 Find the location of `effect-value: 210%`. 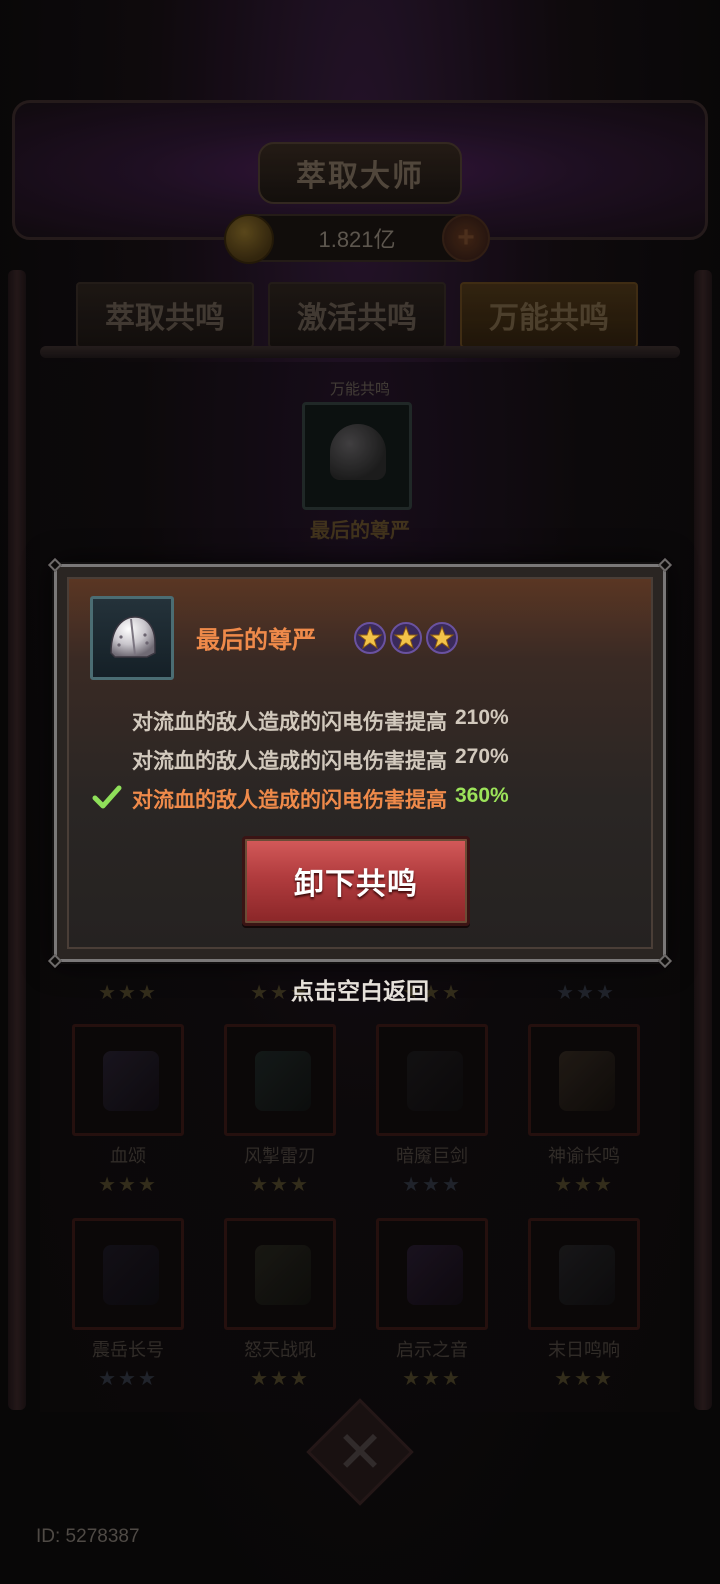

effect-value: 210% is located at coordinates (482, 717).